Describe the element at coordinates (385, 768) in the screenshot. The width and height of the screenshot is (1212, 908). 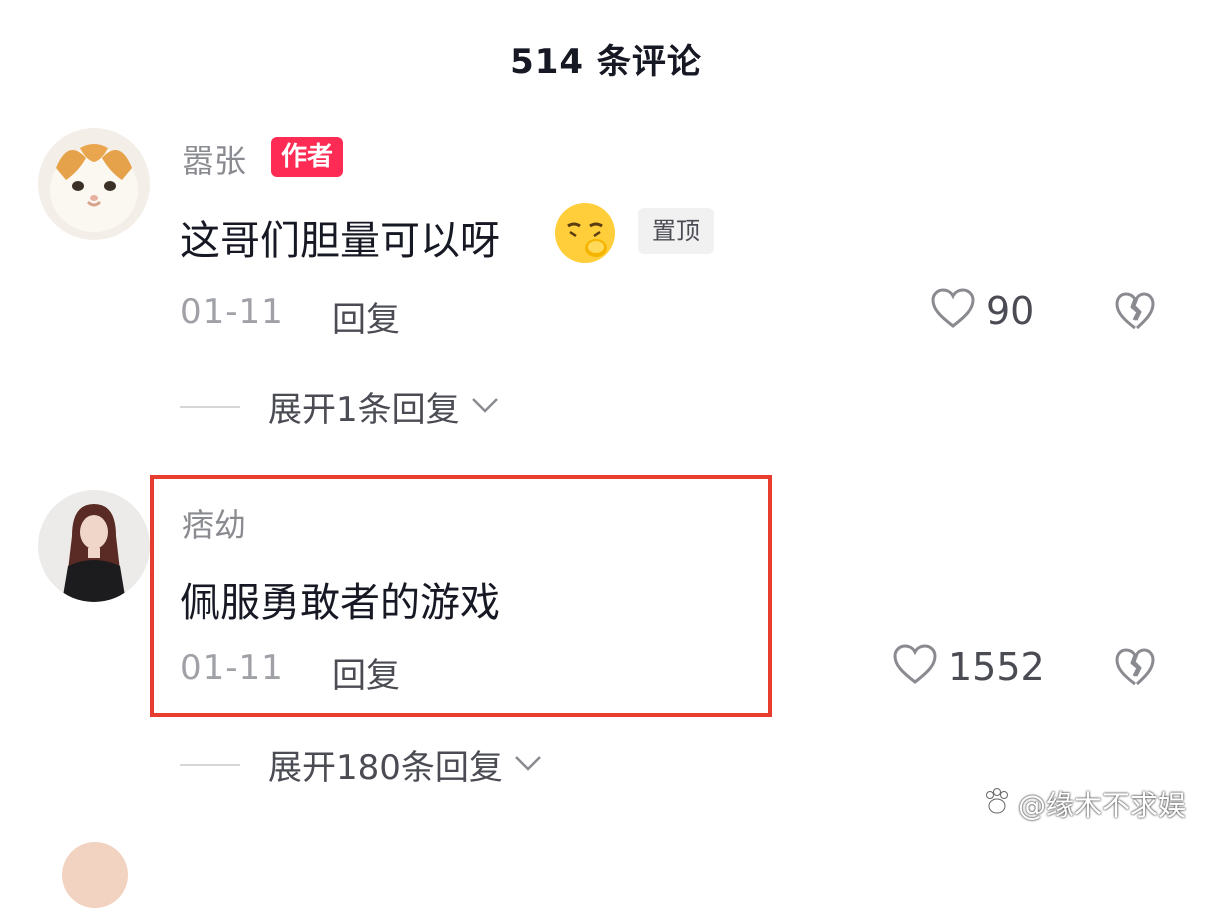
I see `expand-replies-label: 展开180条回复` at that location.